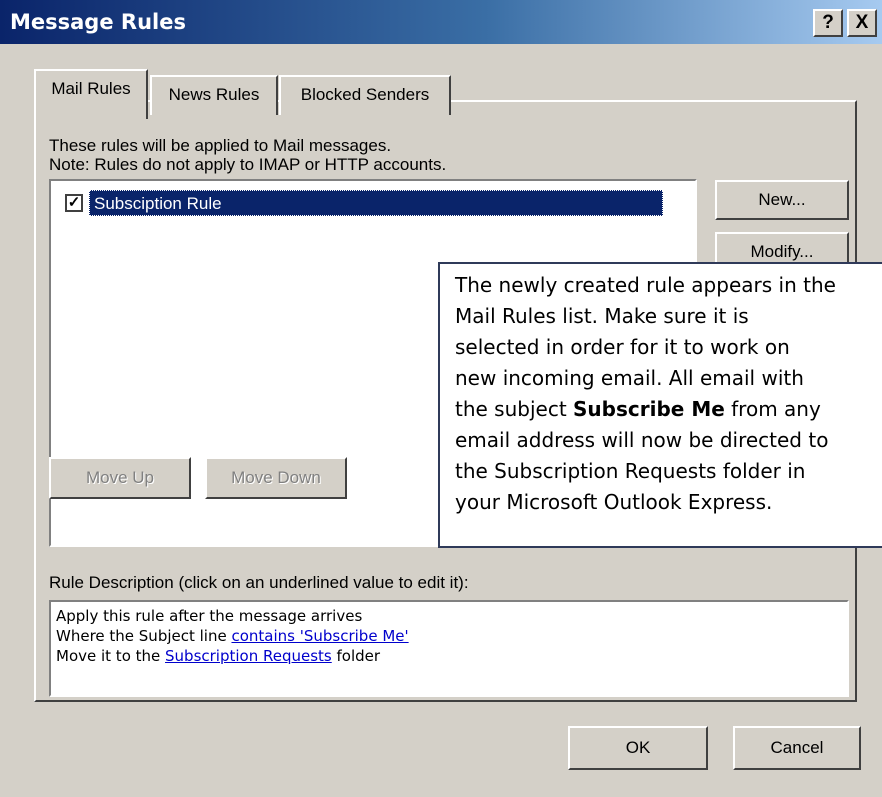 This screenshot has height=797, width=882. Describe the element at coordinates (144, 636) in the screenshot. I see `description-line2-prefix: Where the Subject line` at that location.